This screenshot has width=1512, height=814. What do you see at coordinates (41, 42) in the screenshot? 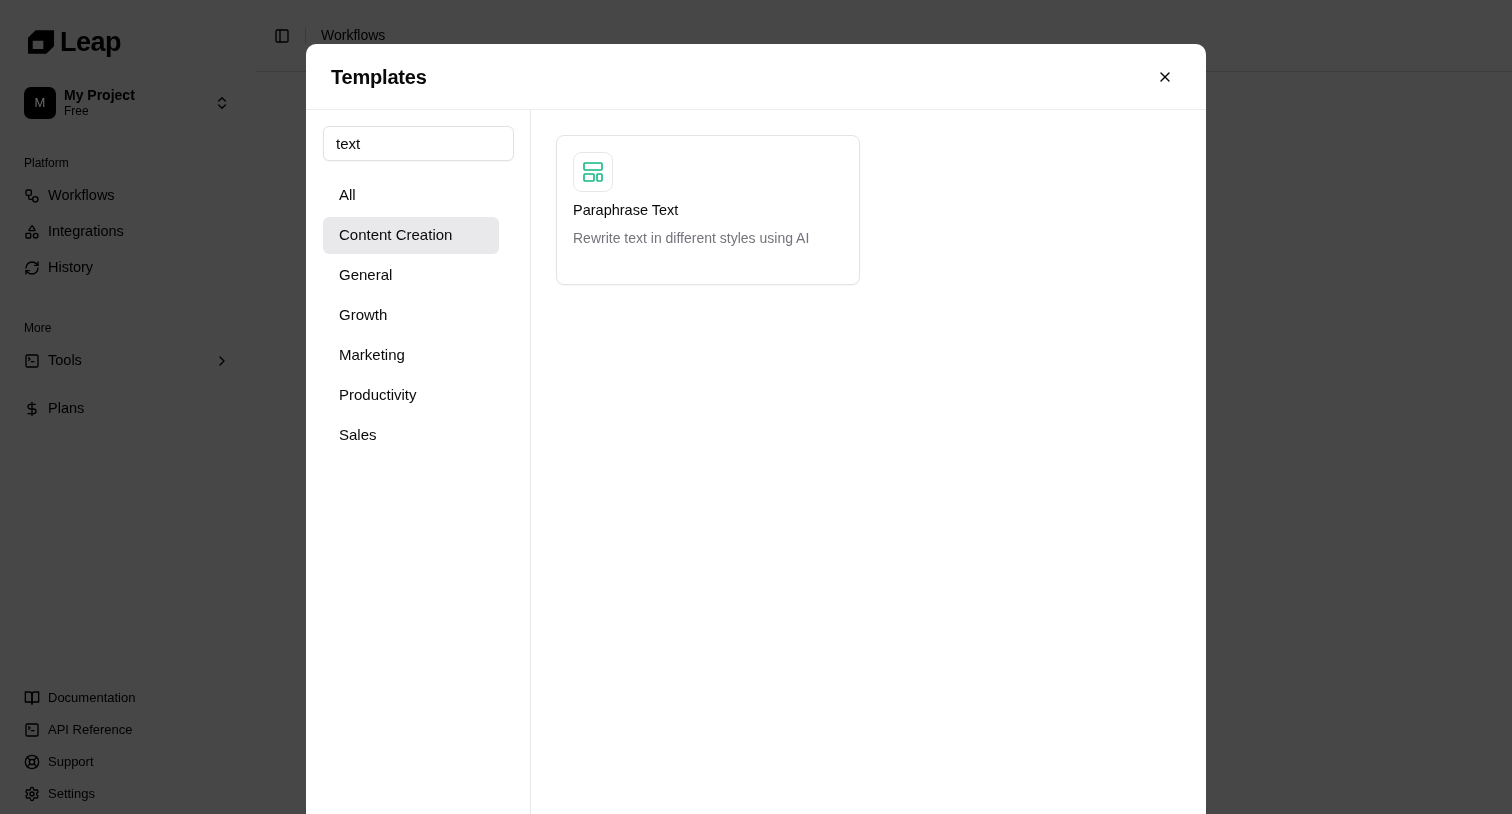
I see `logo-icon` at bounding box center [41, 42].